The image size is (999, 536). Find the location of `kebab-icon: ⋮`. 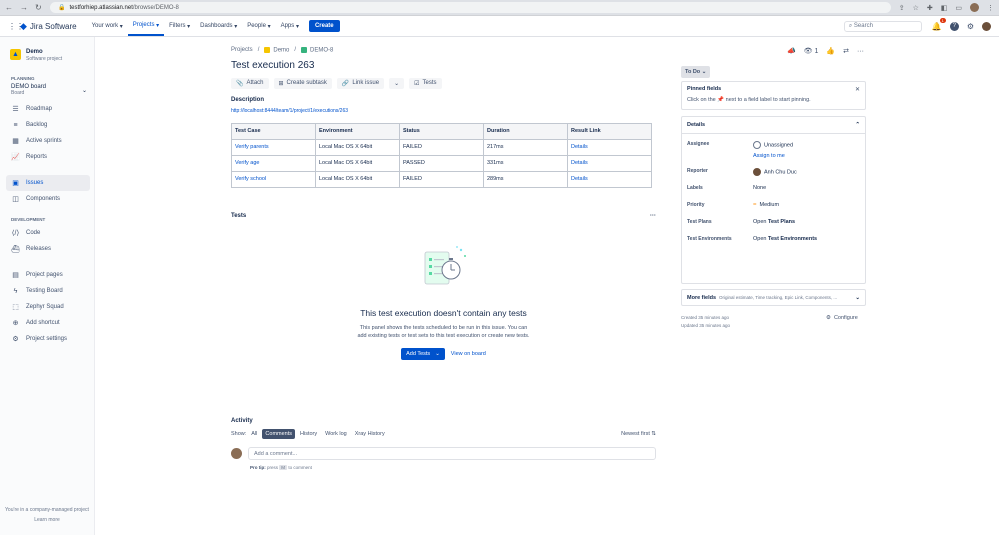

kebab-icon: ⋮ is located at coordinates (990, 8).